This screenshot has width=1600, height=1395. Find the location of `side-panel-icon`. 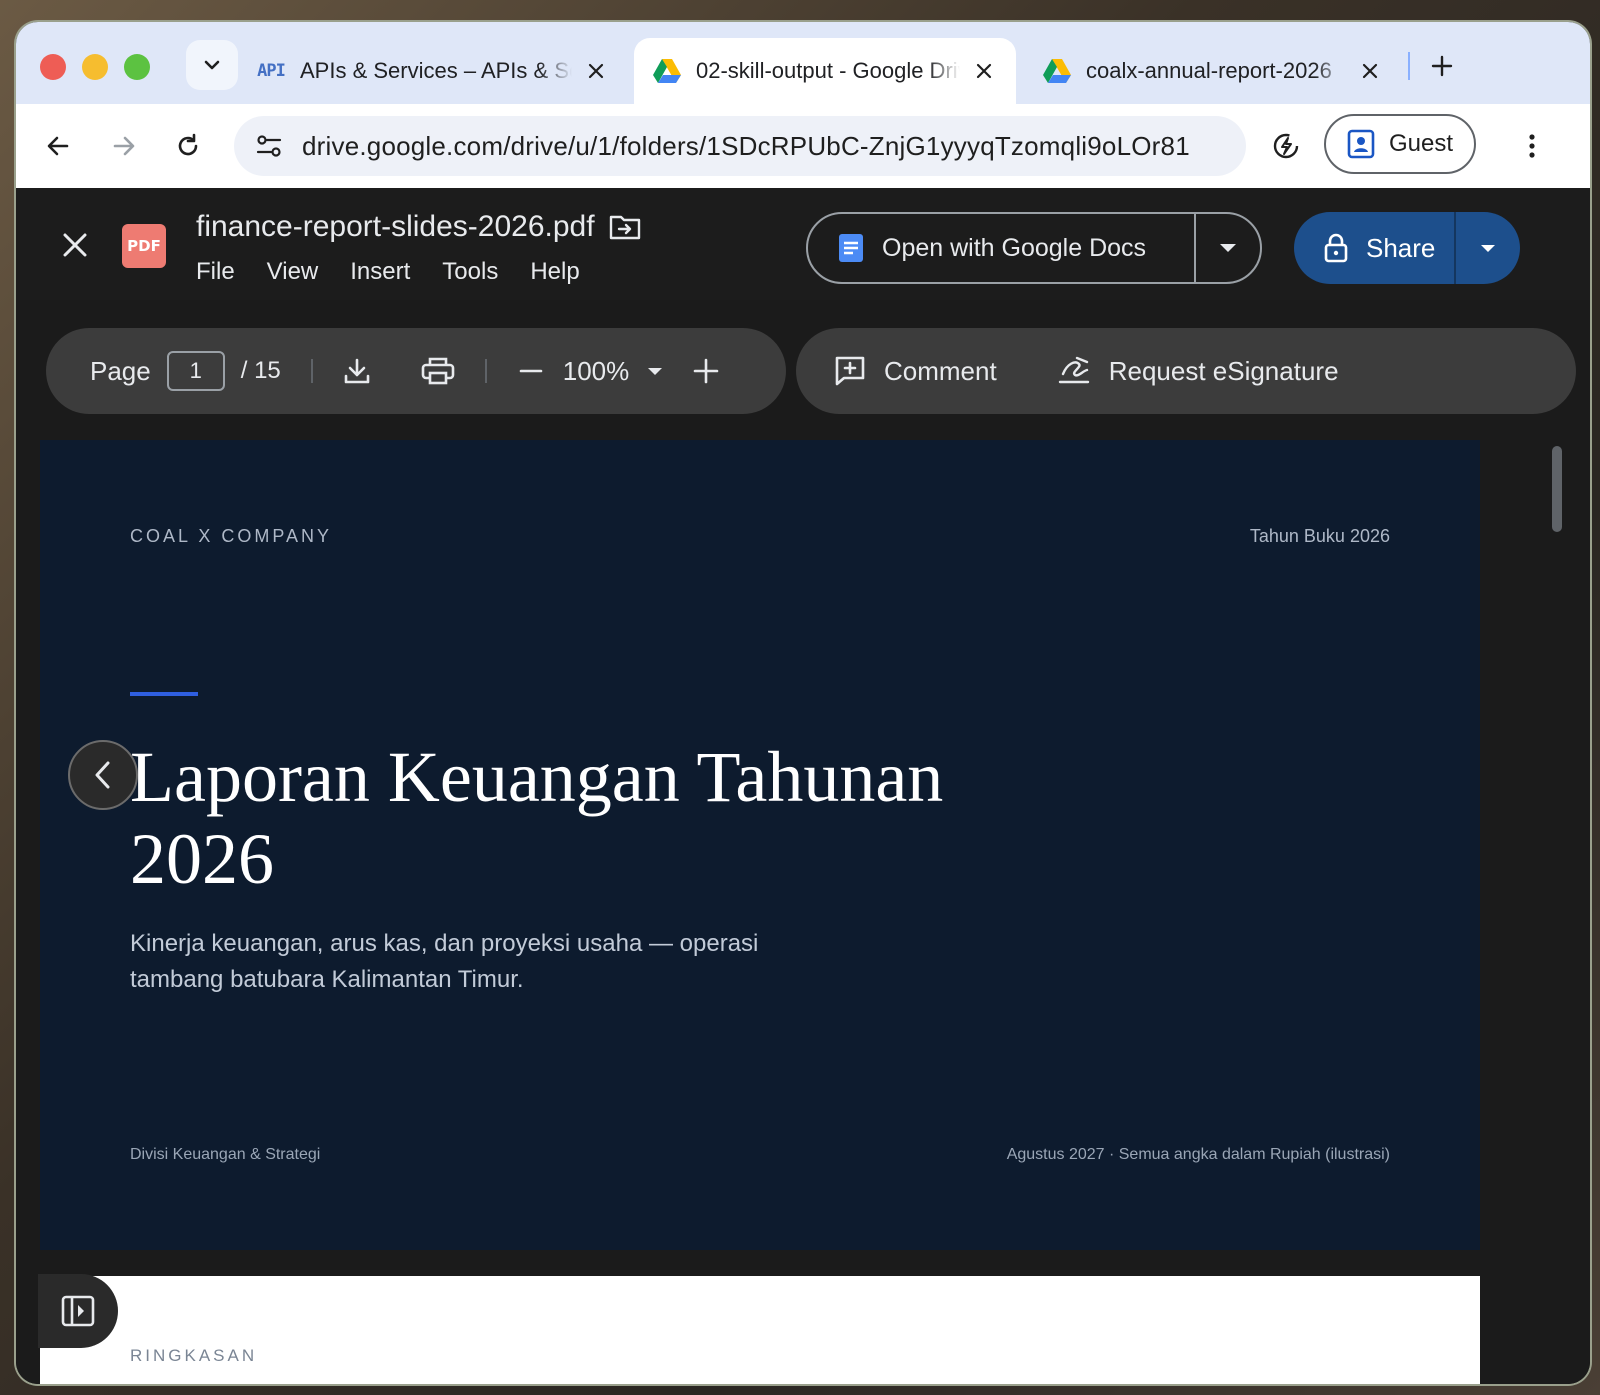

side-panel-icon is located at coordinates (78, 1311).